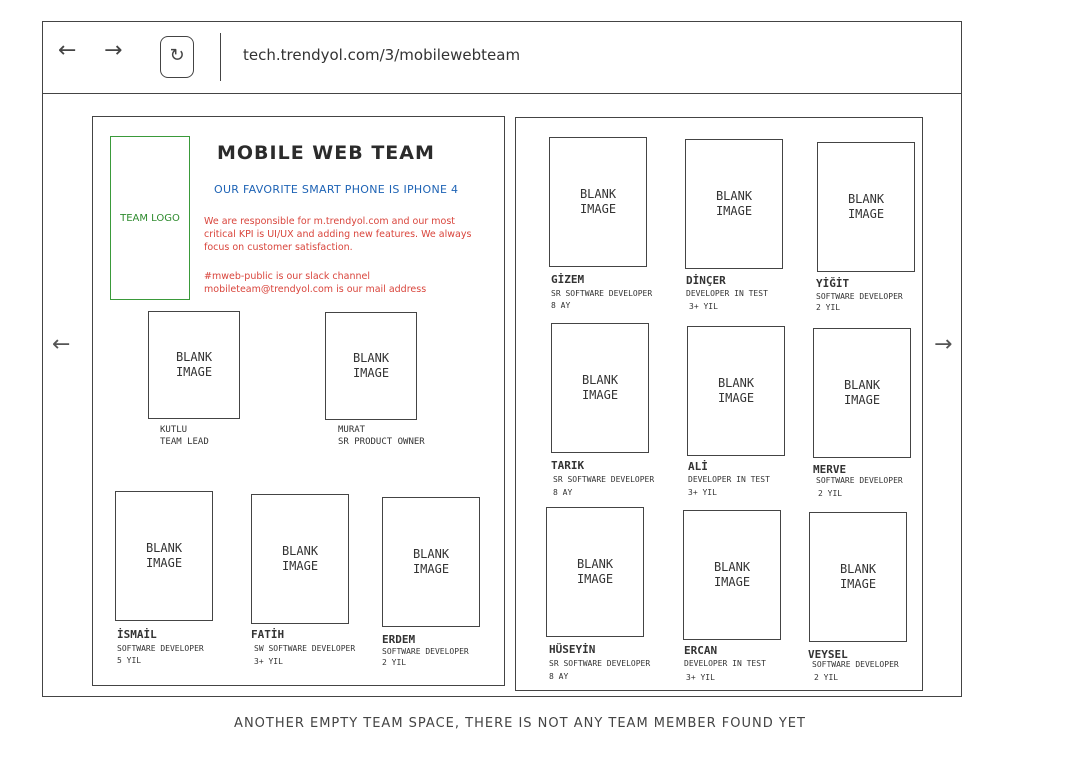 The height and width of the screenshot is (762, 1074). What do you see at coordinates (833, 283) in the screenshot?
I see `member-name: YİĞİT` at bounding box center [833, 283].